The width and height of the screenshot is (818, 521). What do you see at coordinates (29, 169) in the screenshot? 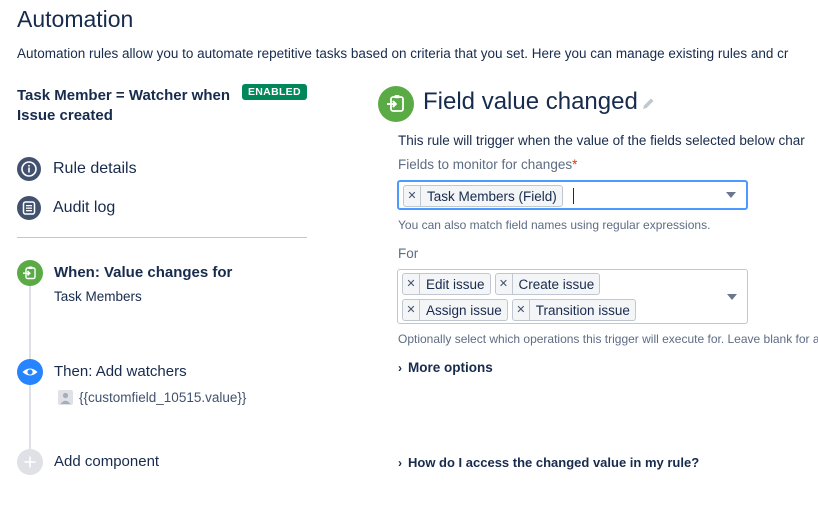
I see `info-icon` at bounding box center [29, 169].